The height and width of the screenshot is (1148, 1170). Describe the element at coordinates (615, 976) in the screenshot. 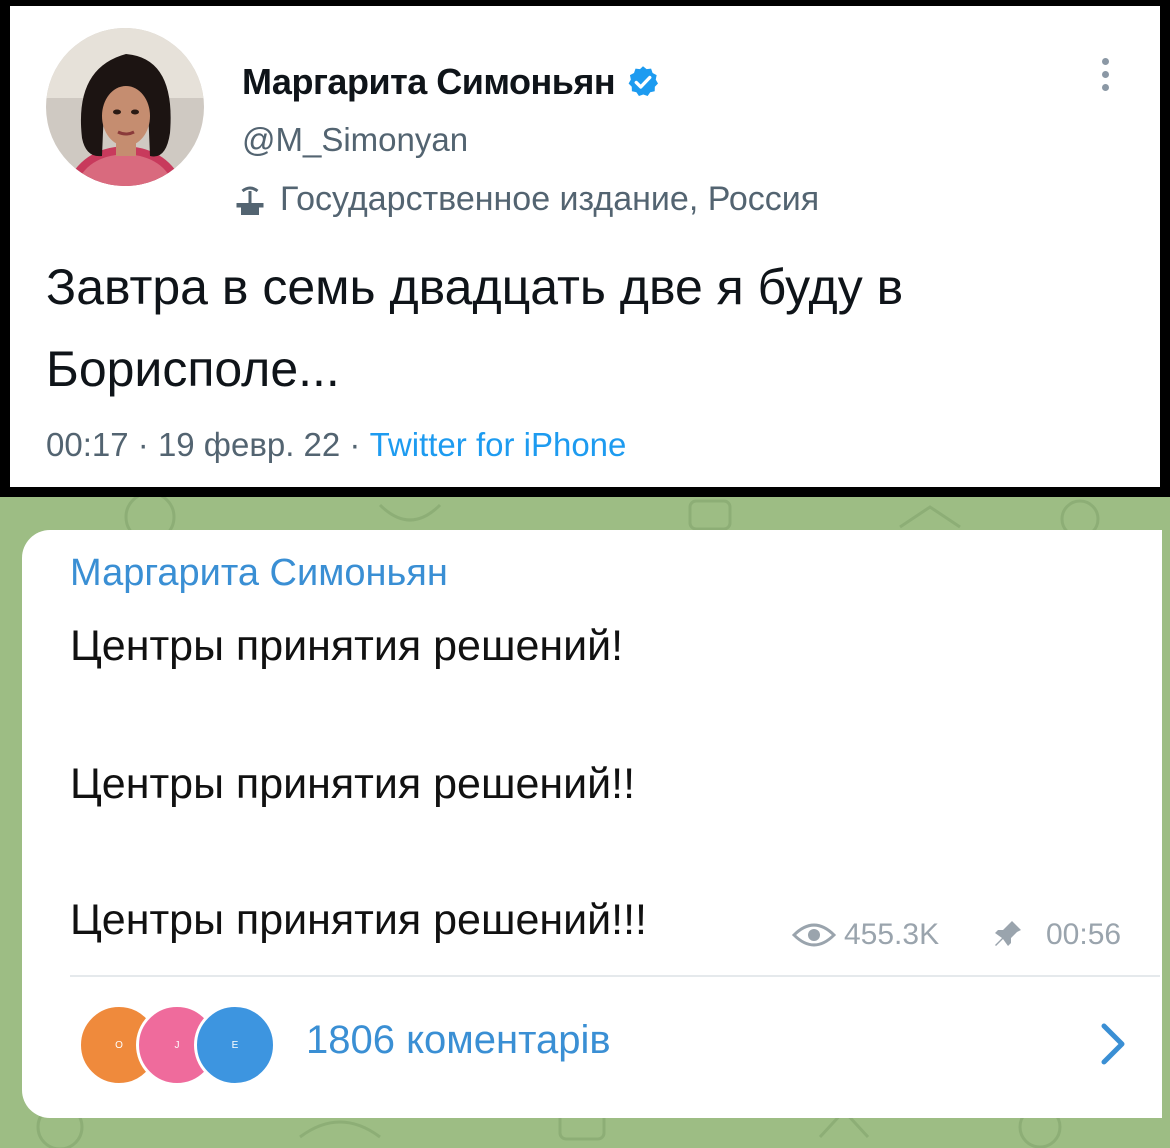

I see `divider` at that location.